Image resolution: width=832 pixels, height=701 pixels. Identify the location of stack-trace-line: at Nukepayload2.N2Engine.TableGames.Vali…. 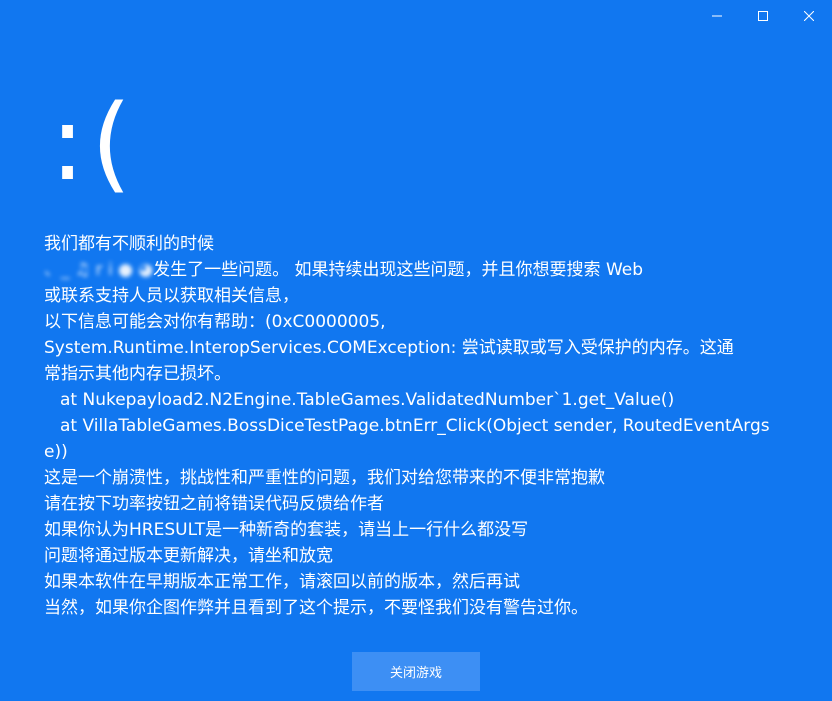
(367, 400).